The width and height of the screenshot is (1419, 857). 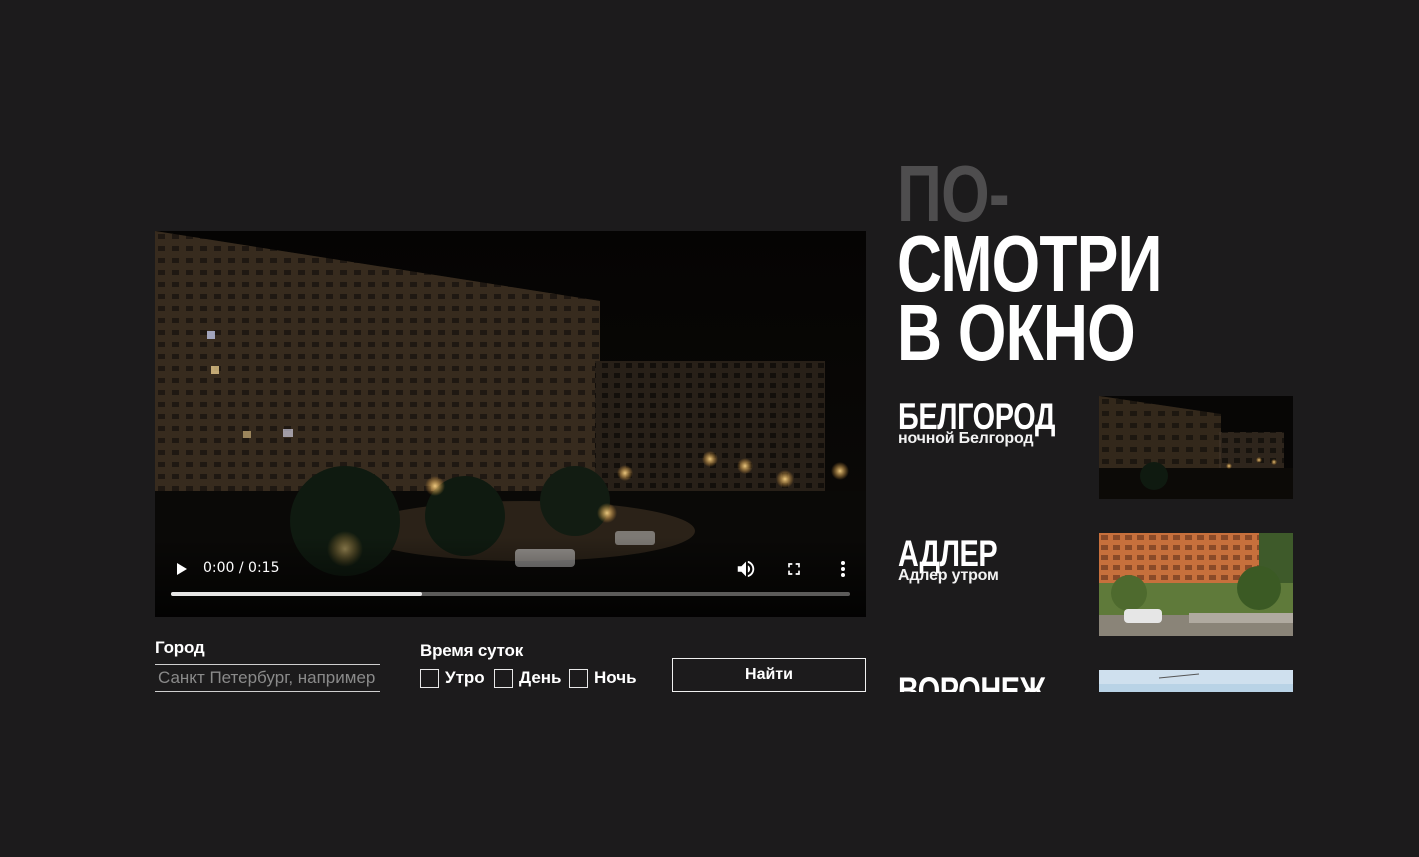 I want to click on list-item-city: ВОРОНЕЖ, so click(x=972, y=681).